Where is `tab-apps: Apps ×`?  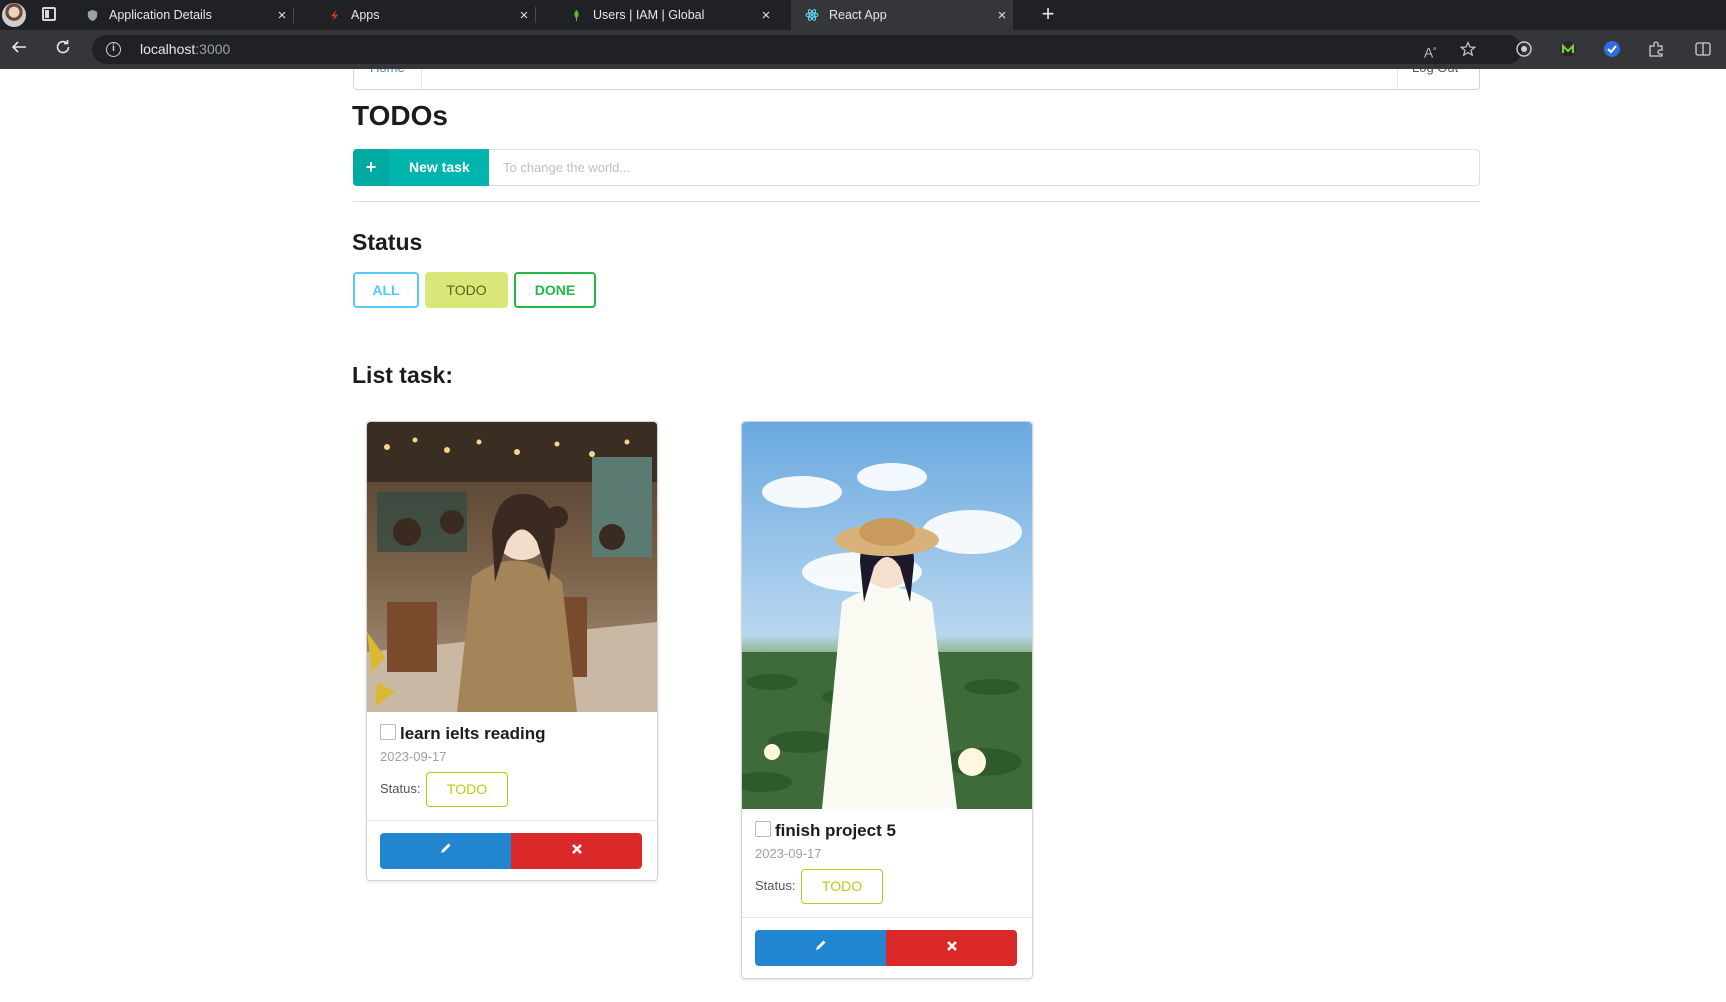
tab-apps: Apps × is located at coordinates (424, 15).